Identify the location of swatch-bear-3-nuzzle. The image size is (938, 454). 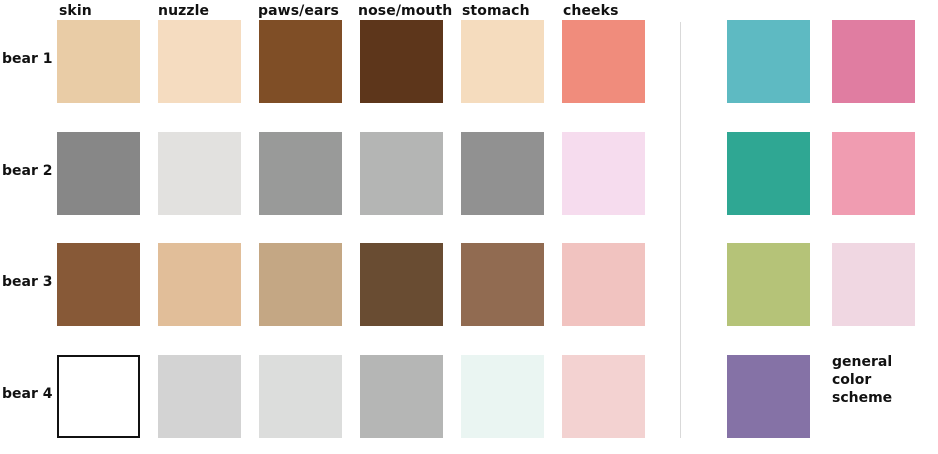
(199, 284).